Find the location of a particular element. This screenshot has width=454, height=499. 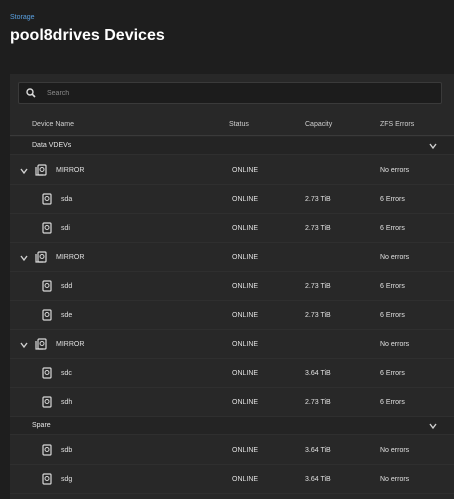

device-name: sdh is located at coordinates (67, 402).